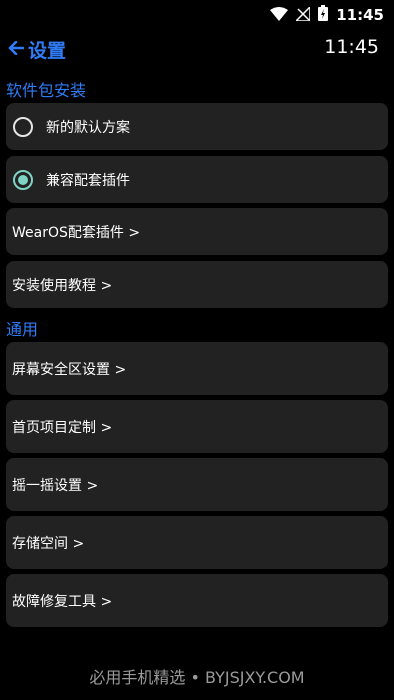 The width and height of the screenshot is (394, 700). What do you see at coordinates (88, 180) in the screenshot?
I see `option-label: 兼容配套插件` at bounding box center [88, 180].